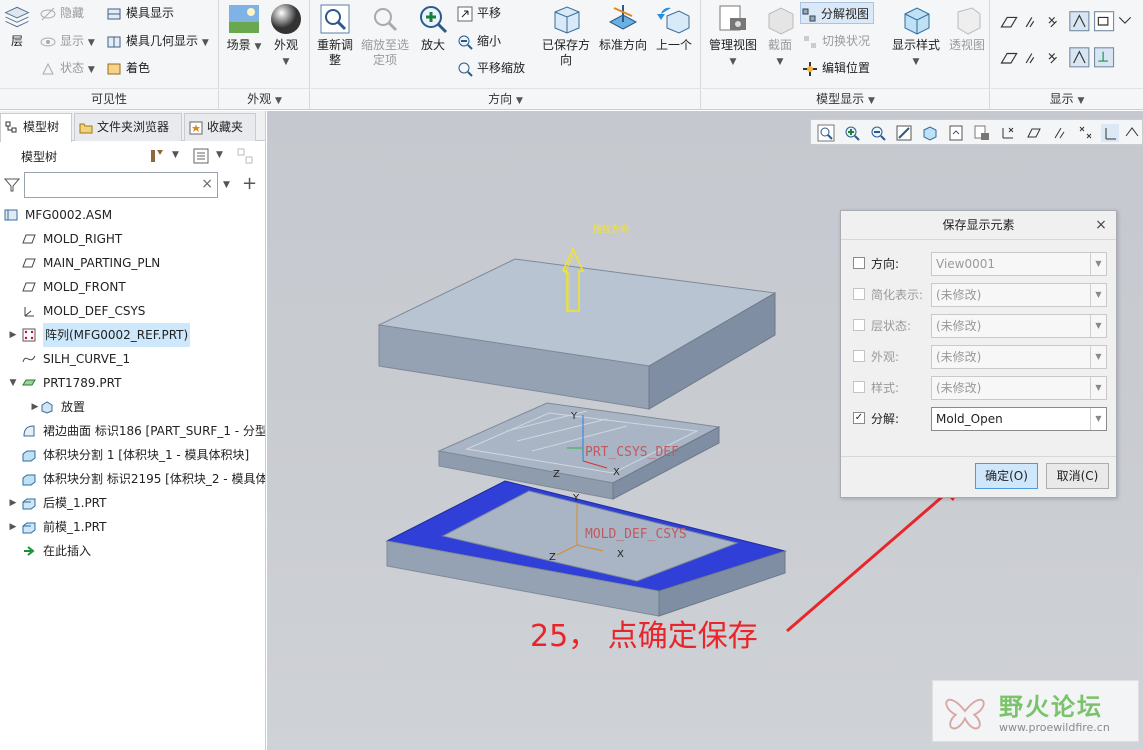  What do you see at coordinates (128, 127) in the screenshot?
I see `tab-folder-browser: 文件夹浏览器` at bounding box center [128, 127].